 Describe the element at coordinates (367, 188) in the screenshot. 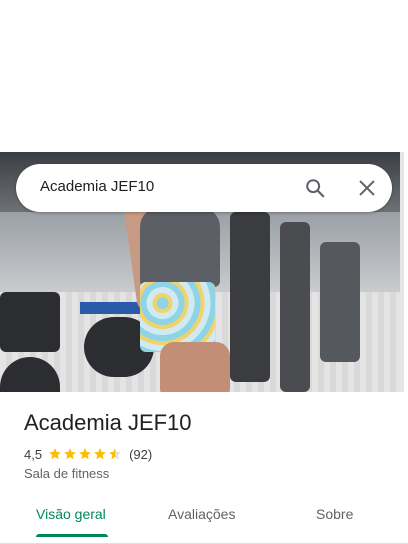

I see `close-icon` at that location.